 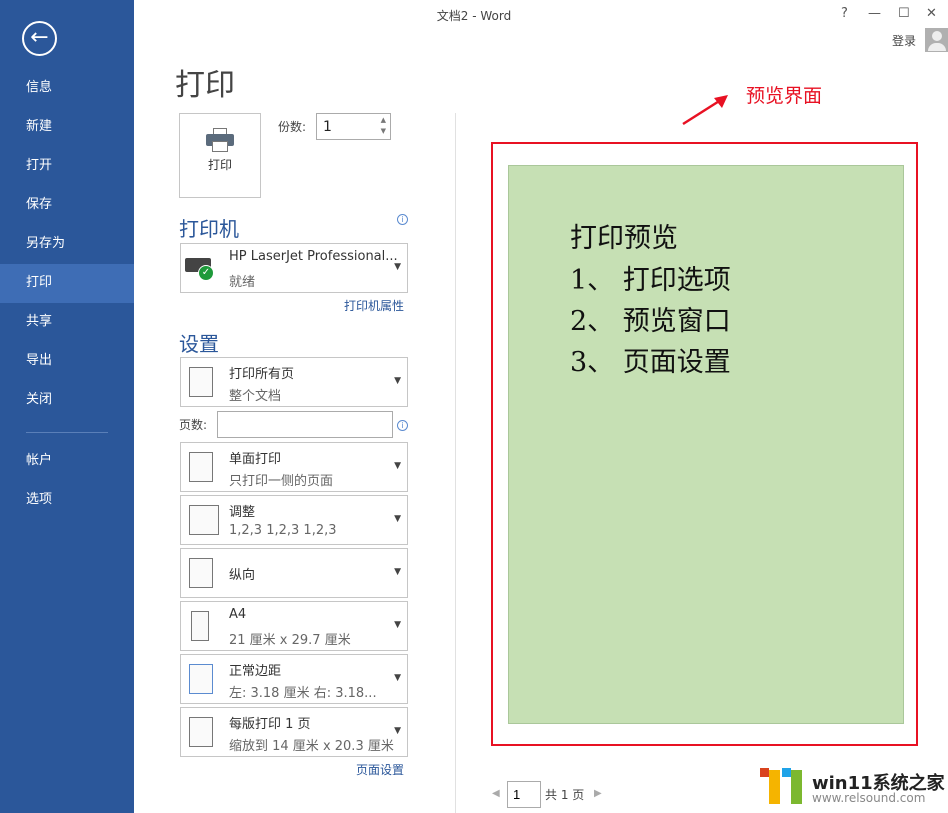 I want to click on option-title: 纵向, so click(x=242, y=575).